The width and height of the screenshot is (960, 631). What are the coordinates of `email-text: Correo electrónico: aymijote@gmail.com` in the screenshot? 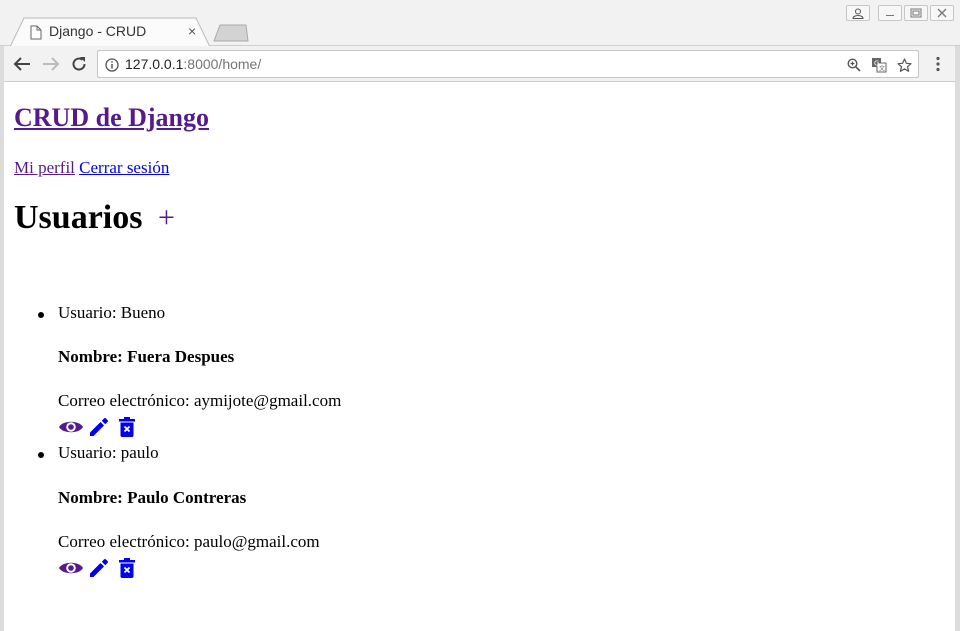 It's located at (200, 400).